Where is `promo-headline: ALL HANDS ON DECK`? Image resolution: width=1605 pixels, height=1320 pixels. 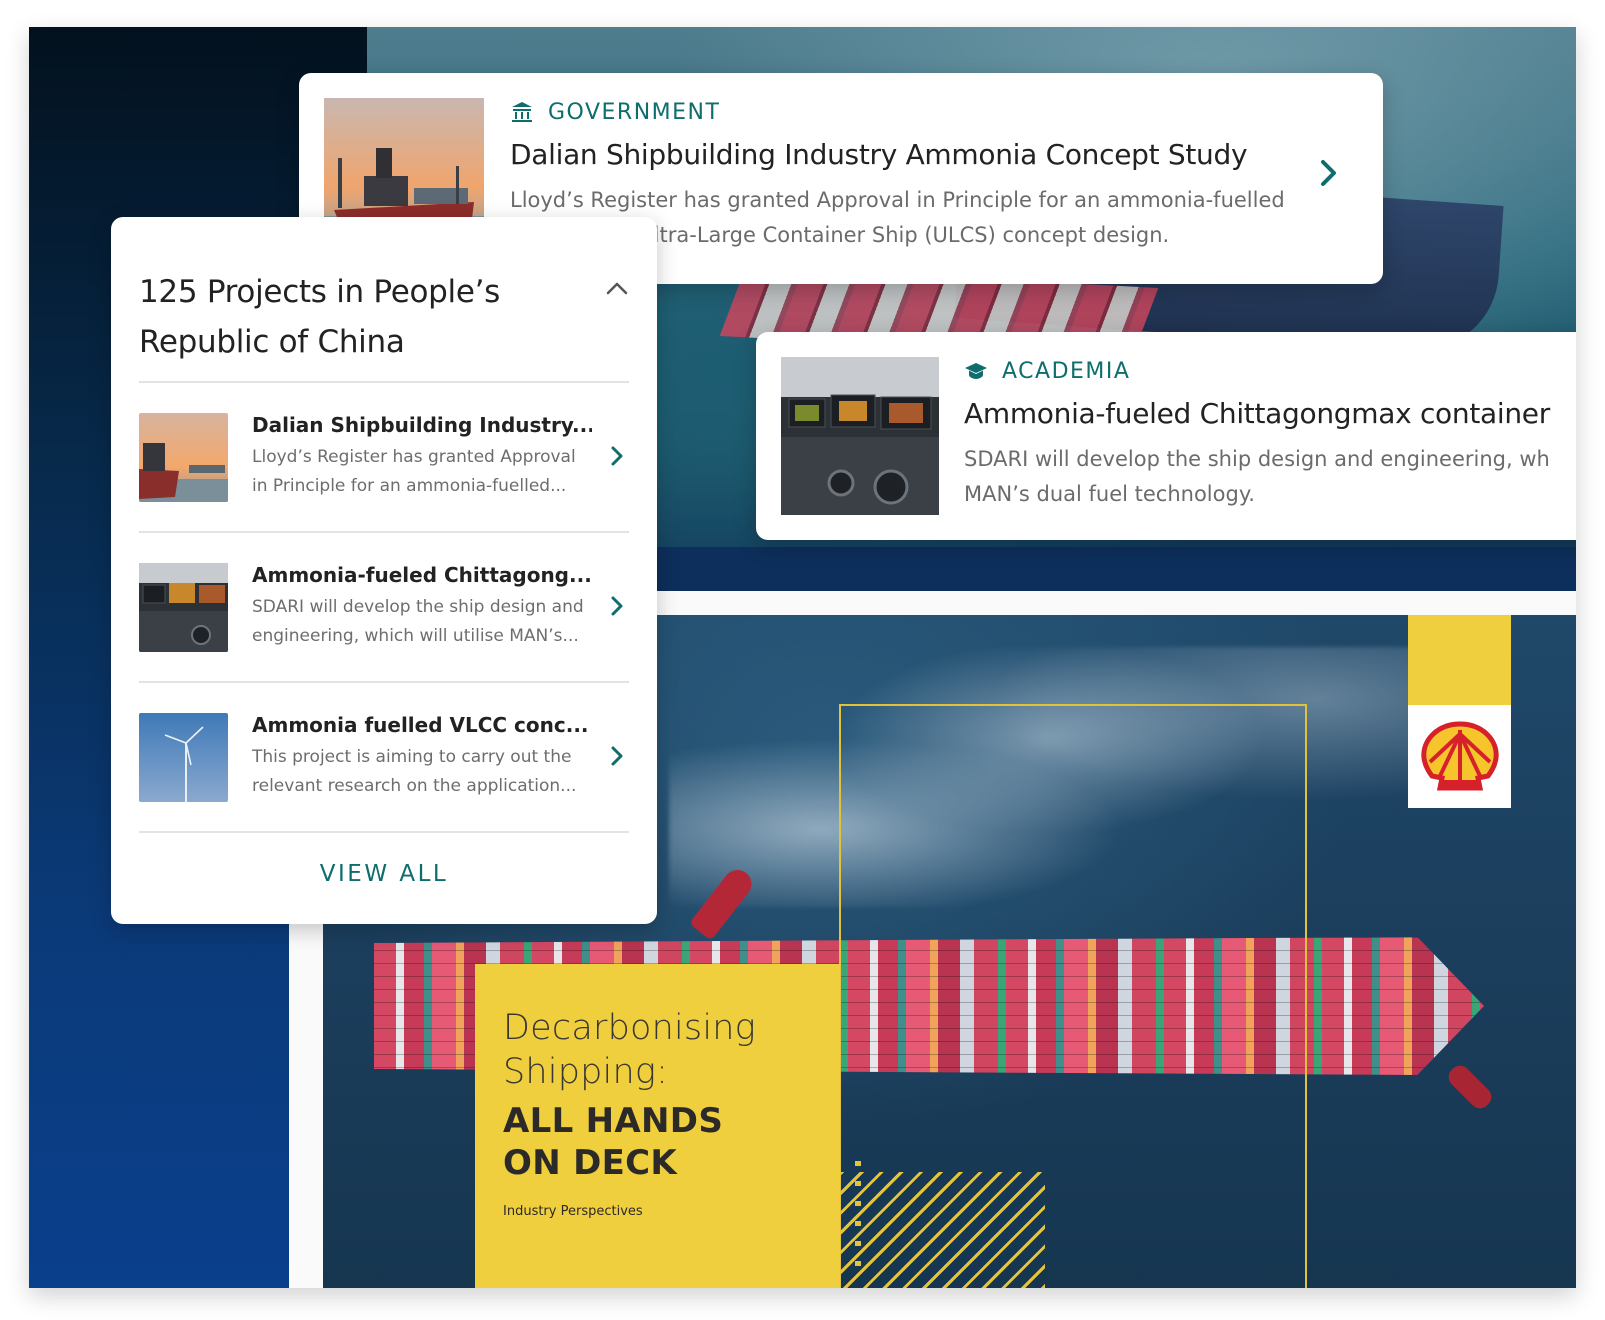
promo-headline: ALL HANDS ON DECK is located at coordinates (657, 1142).